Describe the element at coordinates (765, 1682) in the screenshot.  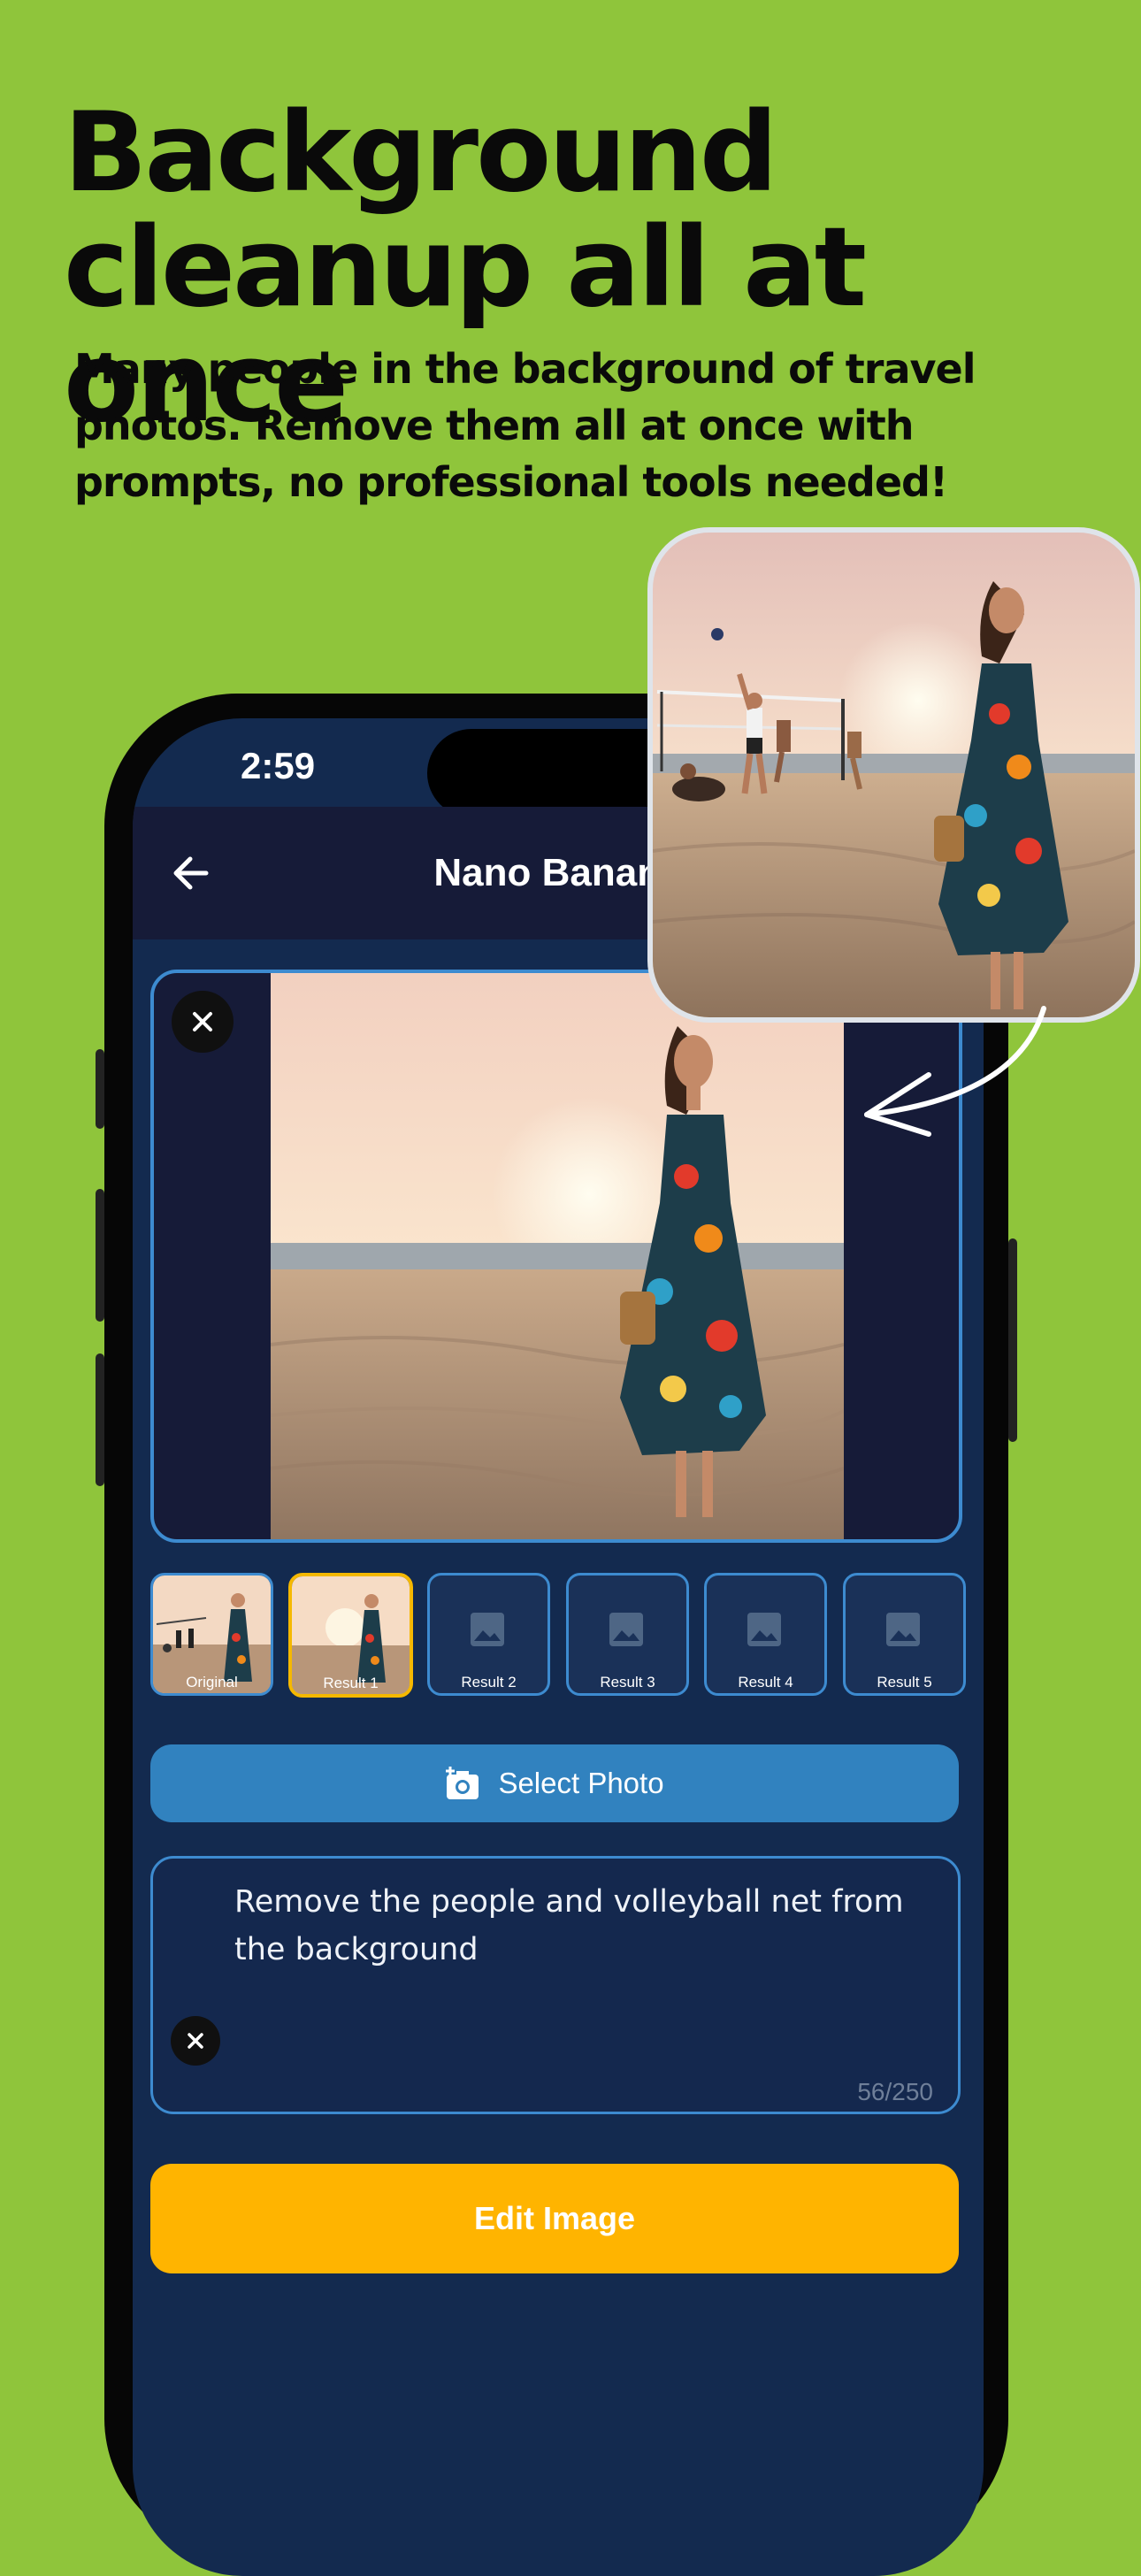
I see `thumbnail-label: Result 4` at that location.